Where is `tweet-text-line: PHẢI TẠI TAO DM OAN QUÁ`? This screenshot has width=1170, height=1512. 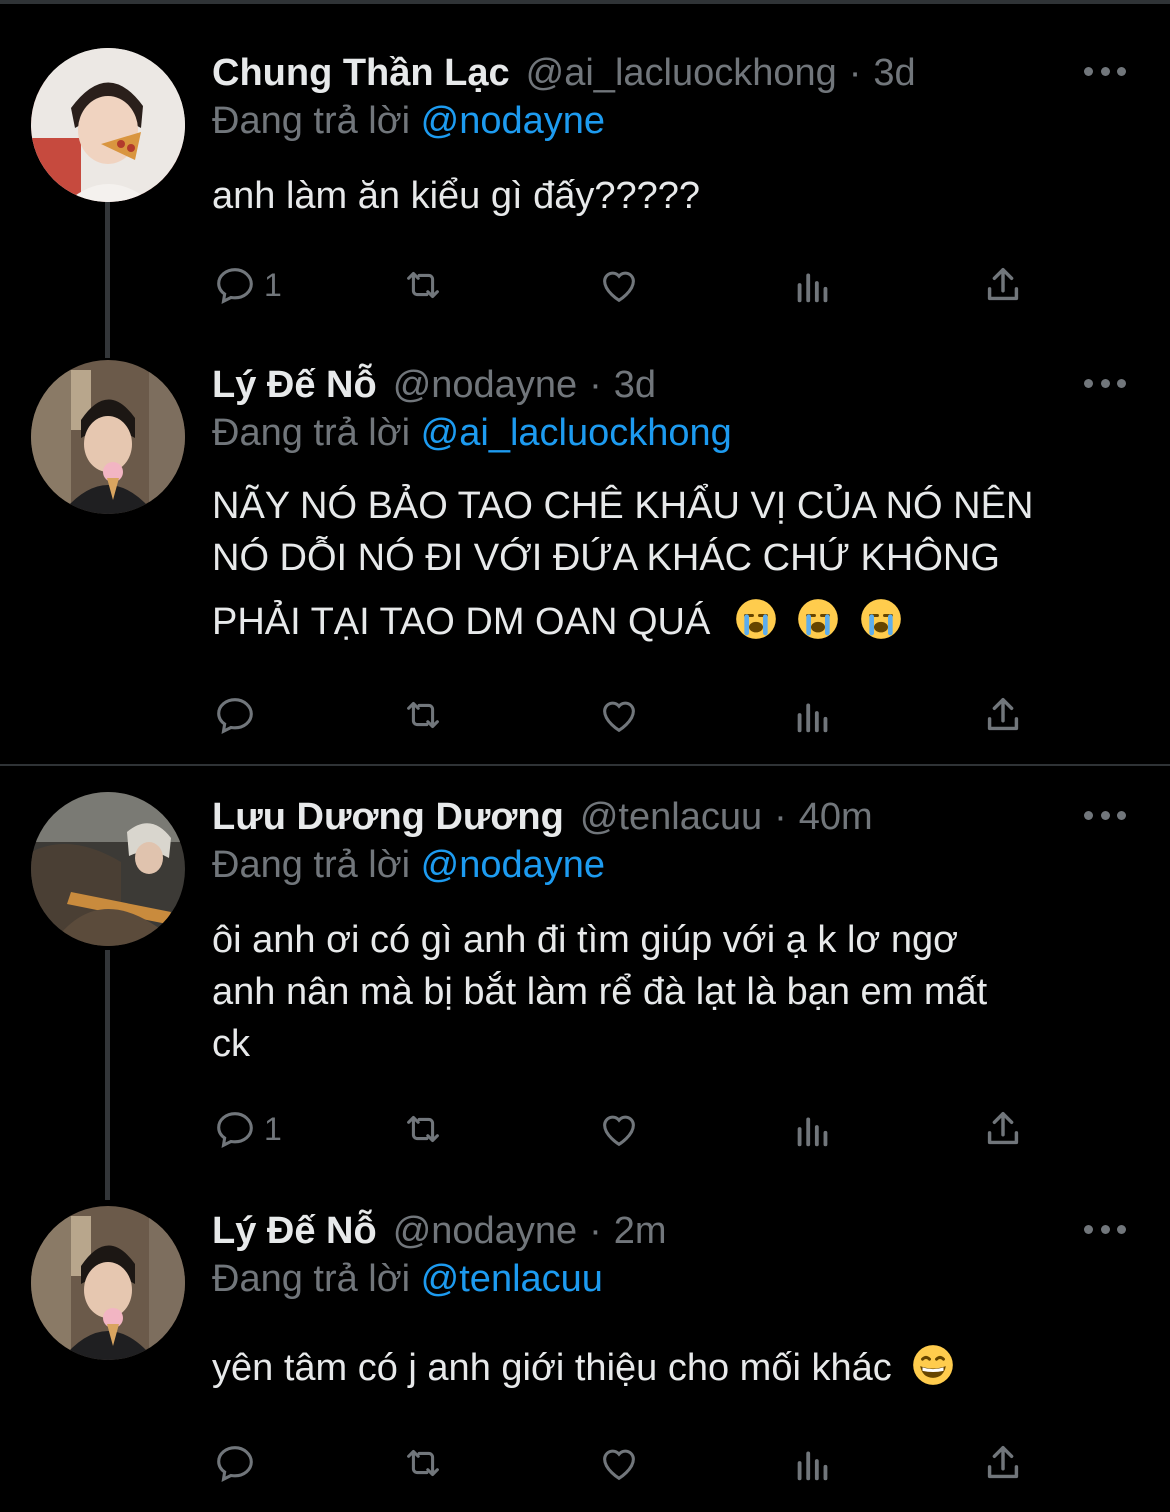
tweet-text-line: PHẢI TẠI TAO DM OAN QUÁ is located at coordinates (461, 622).